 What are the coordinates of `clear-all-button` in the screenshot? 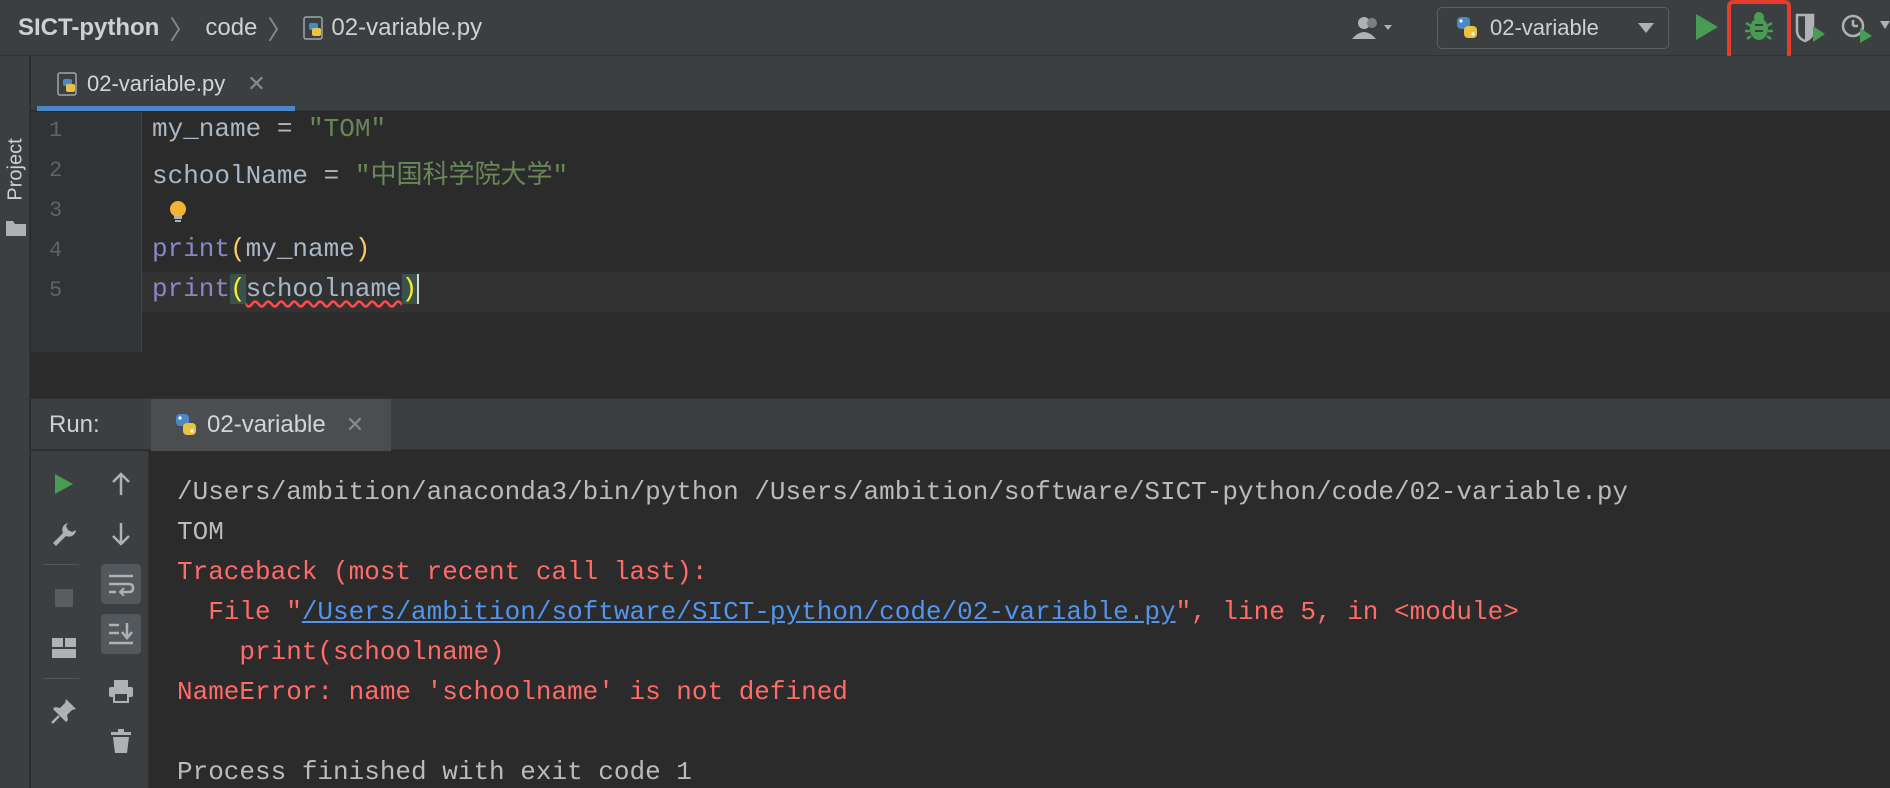 It's located at (121, 741).